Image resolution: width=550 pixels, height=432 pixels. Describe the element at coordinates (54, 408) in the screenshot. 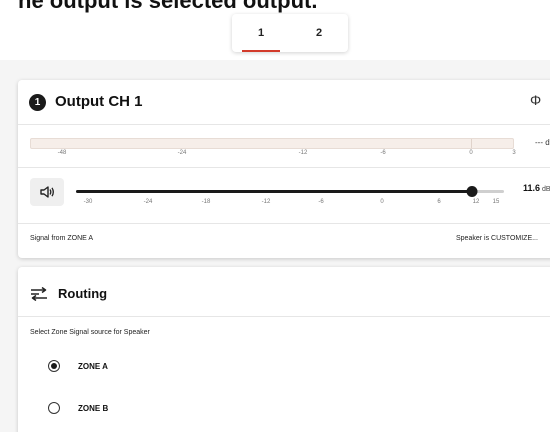

I see `zone-b-radio` at that location.